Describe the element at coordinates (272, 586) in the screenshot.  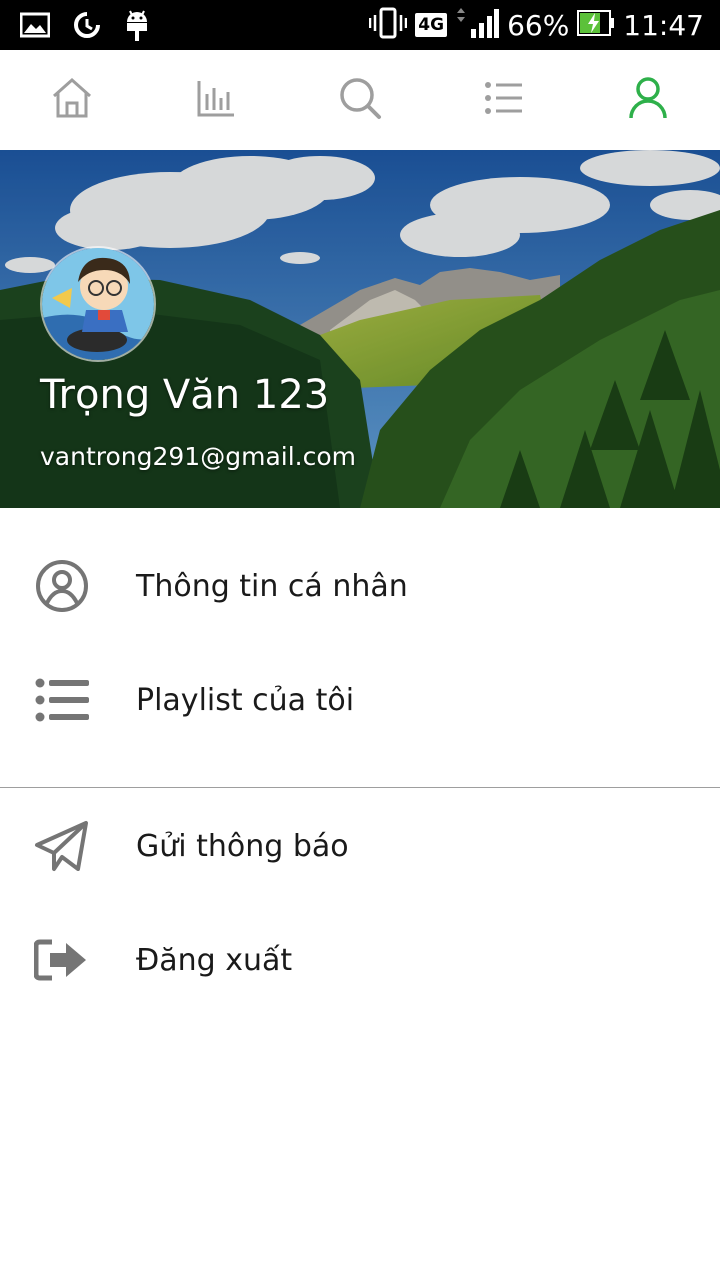
I see `menu-label-personal-info: Thông tin cá nhân` at that location.